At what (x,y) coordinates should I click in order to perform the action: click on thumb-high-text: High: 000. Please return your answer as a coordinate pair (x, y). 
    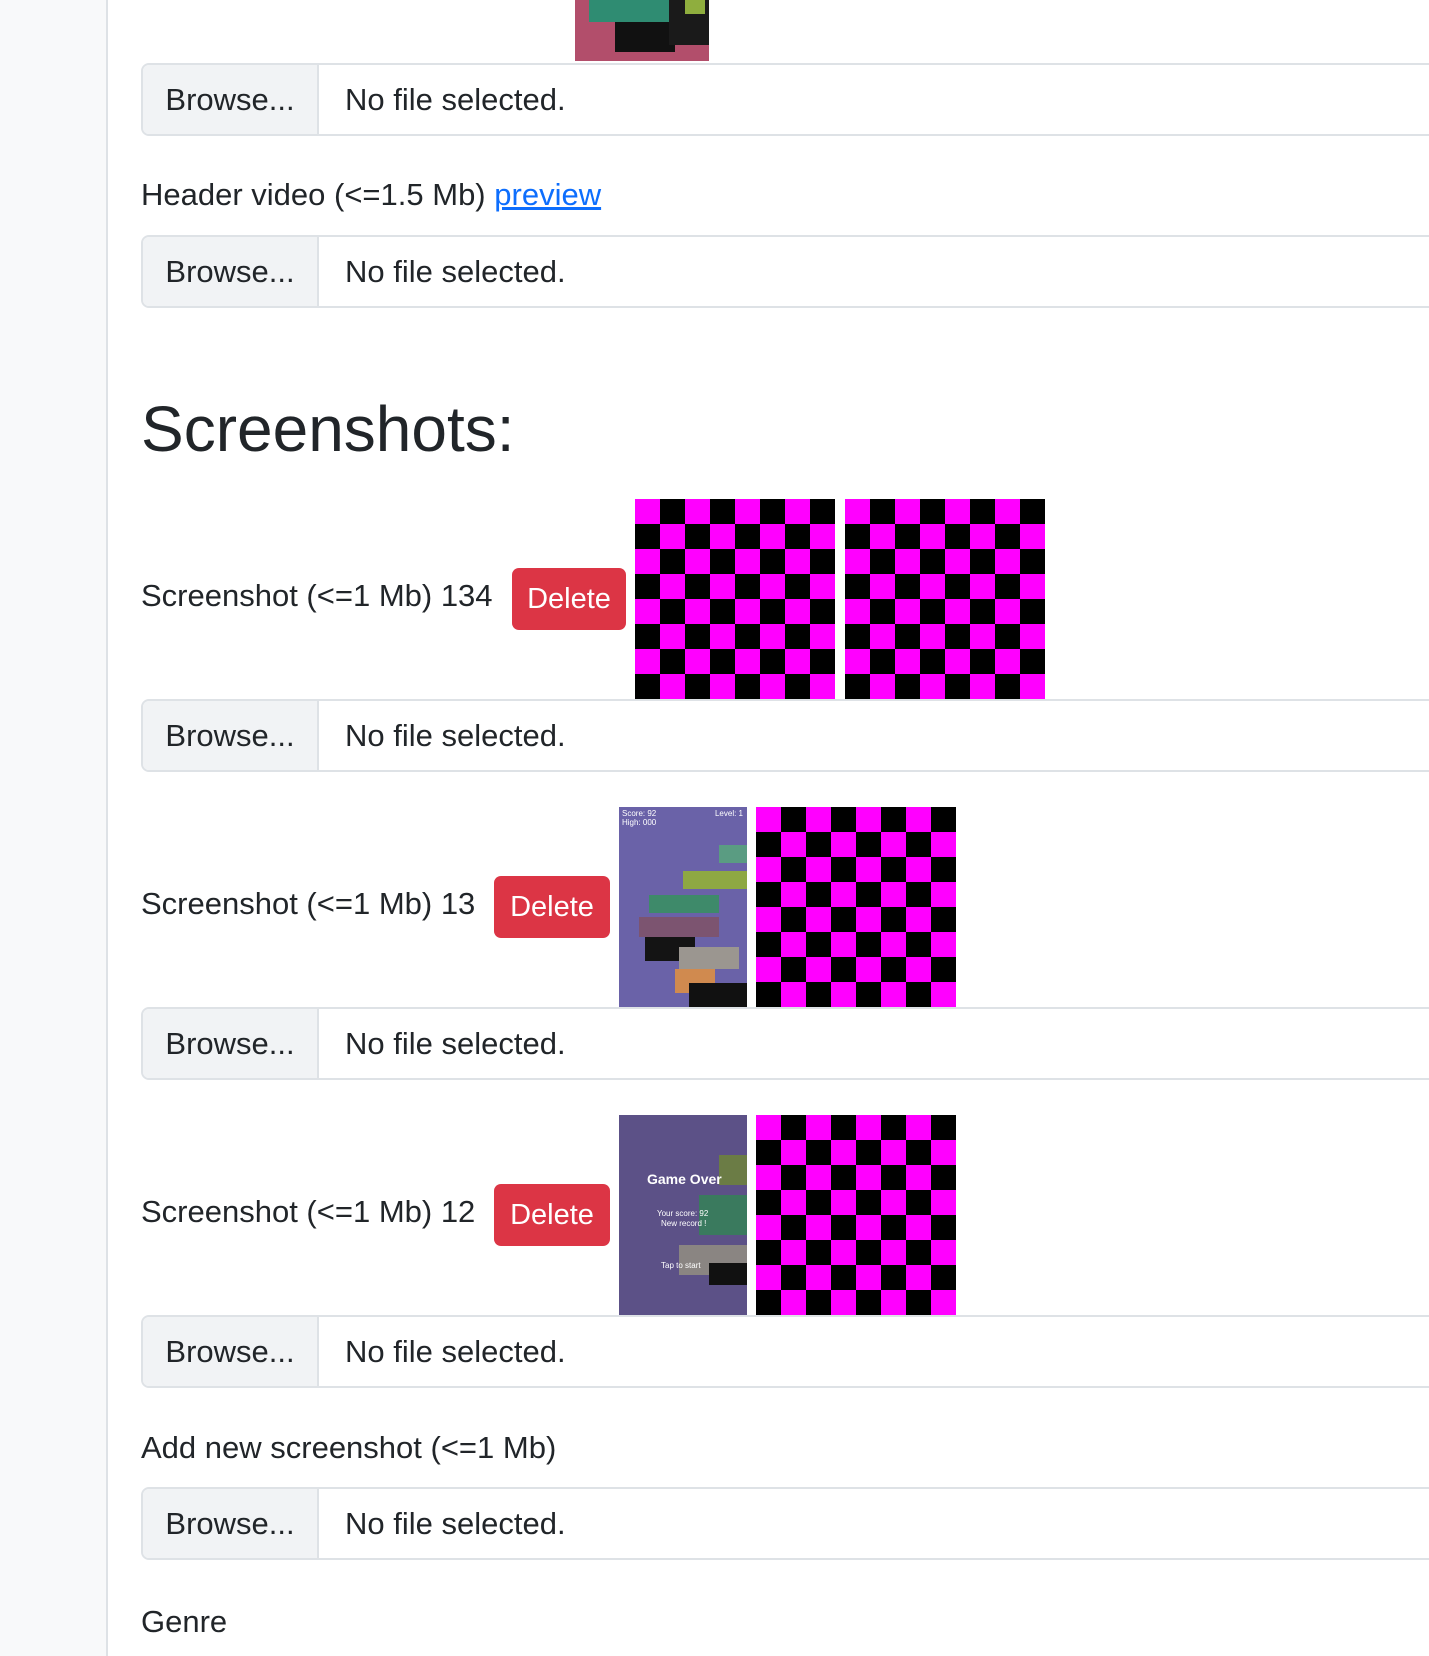
    Looking at the image, I should click on (639, 822).